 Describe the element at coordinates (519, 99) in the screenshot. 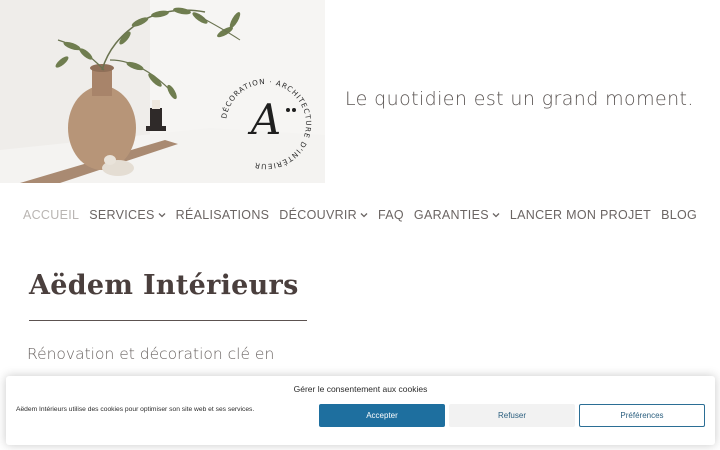

I see `hero-tagline: Le quotidien est un grand moment.` at that location.